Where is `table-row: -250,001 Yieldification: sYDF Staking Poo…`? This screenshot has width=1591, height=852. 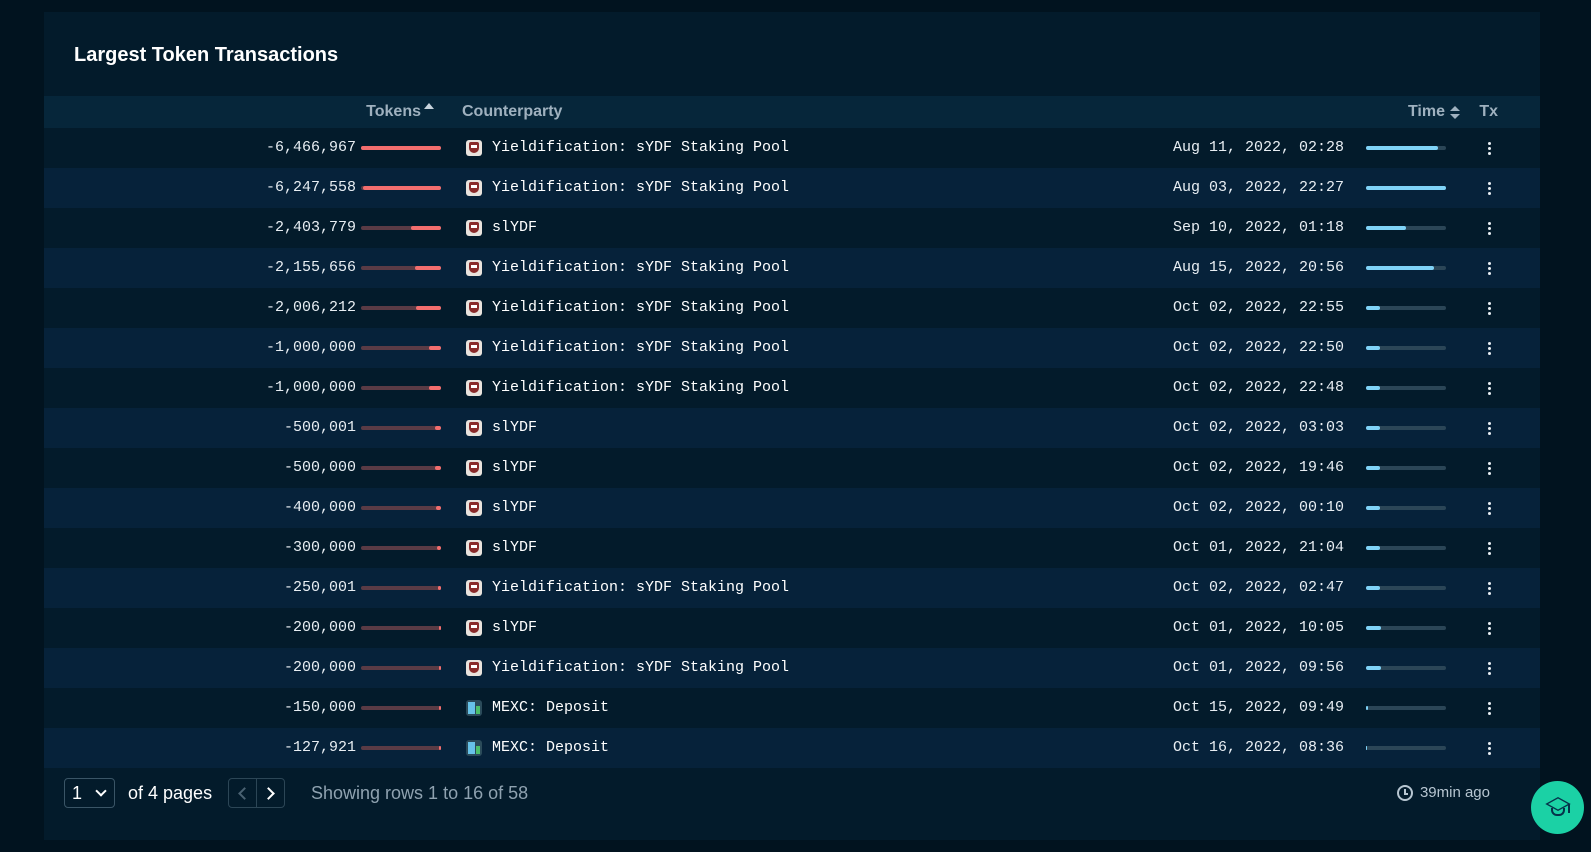 table-row: -250,001 Yieldification: sYDF Staking Poo… is located at coordinates (792, 588).